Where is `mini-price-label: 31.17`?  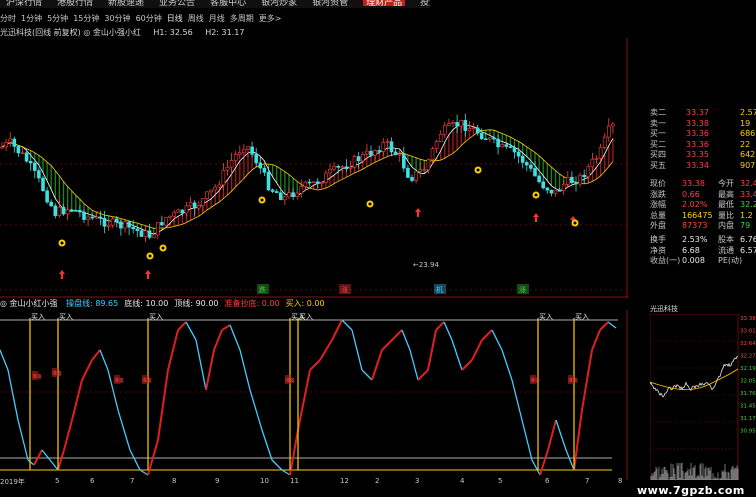 mini-price-label: 31.17 is located at coordinates (748, 419).